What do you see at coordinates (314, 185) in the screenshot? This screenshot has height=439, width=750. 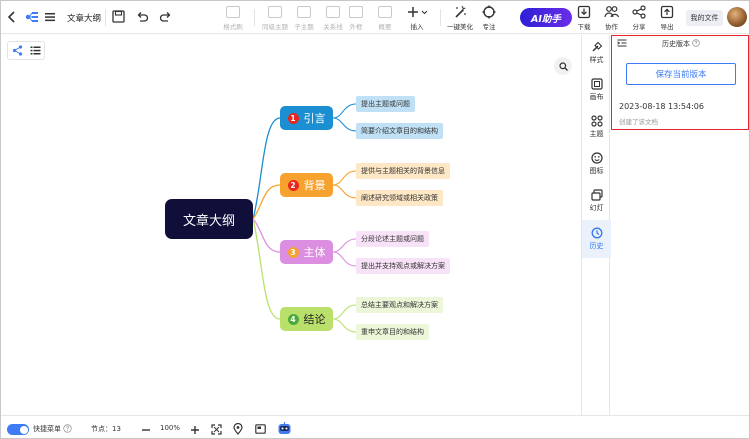 I see `branch-label: 背景` at bounding box center [314, 185].